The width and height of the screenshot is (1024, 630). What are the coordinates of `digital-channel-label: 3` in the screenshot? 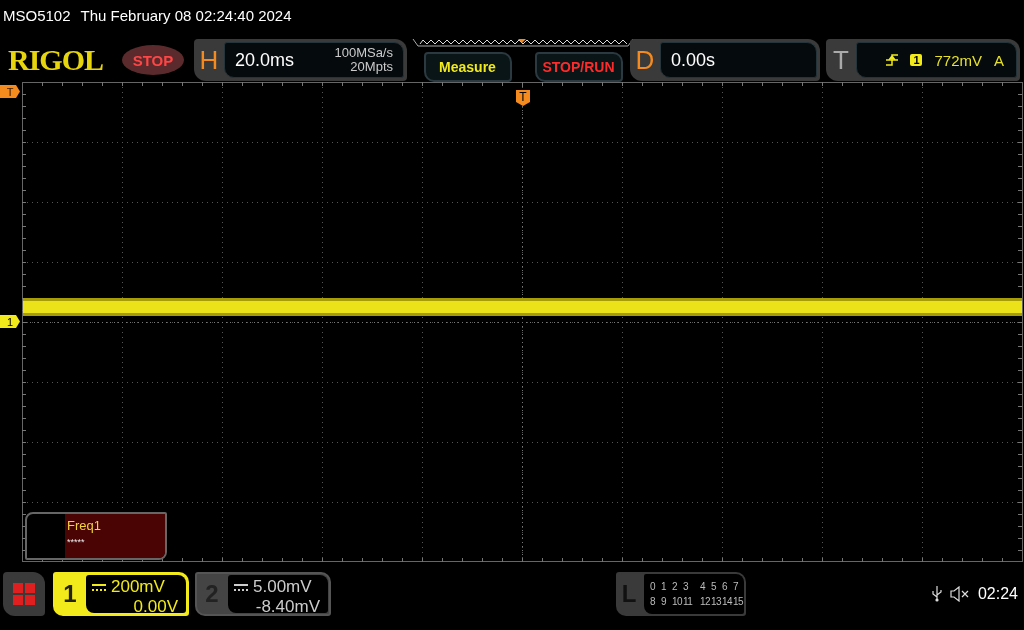 It's located at (686, 586).